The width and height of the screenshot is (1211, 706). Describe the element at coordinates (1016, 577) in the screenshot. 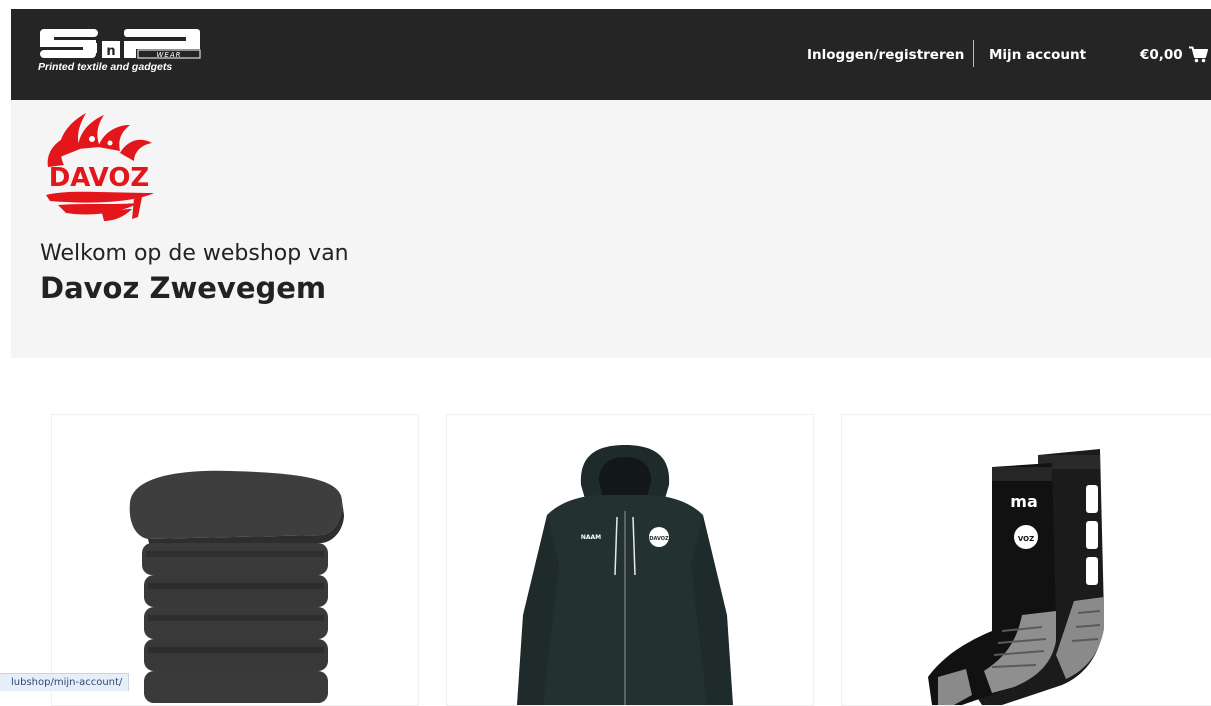

I see `socks-product-image: ma VOZ` at that location.